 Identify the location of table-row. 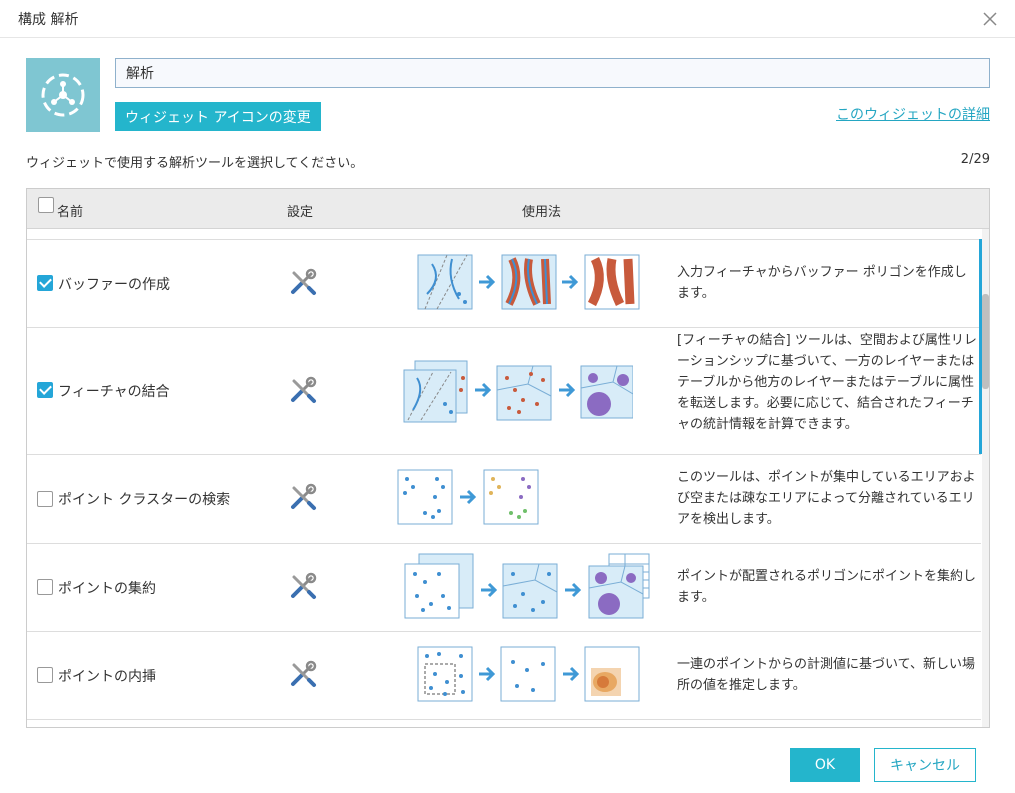
(504, 723).